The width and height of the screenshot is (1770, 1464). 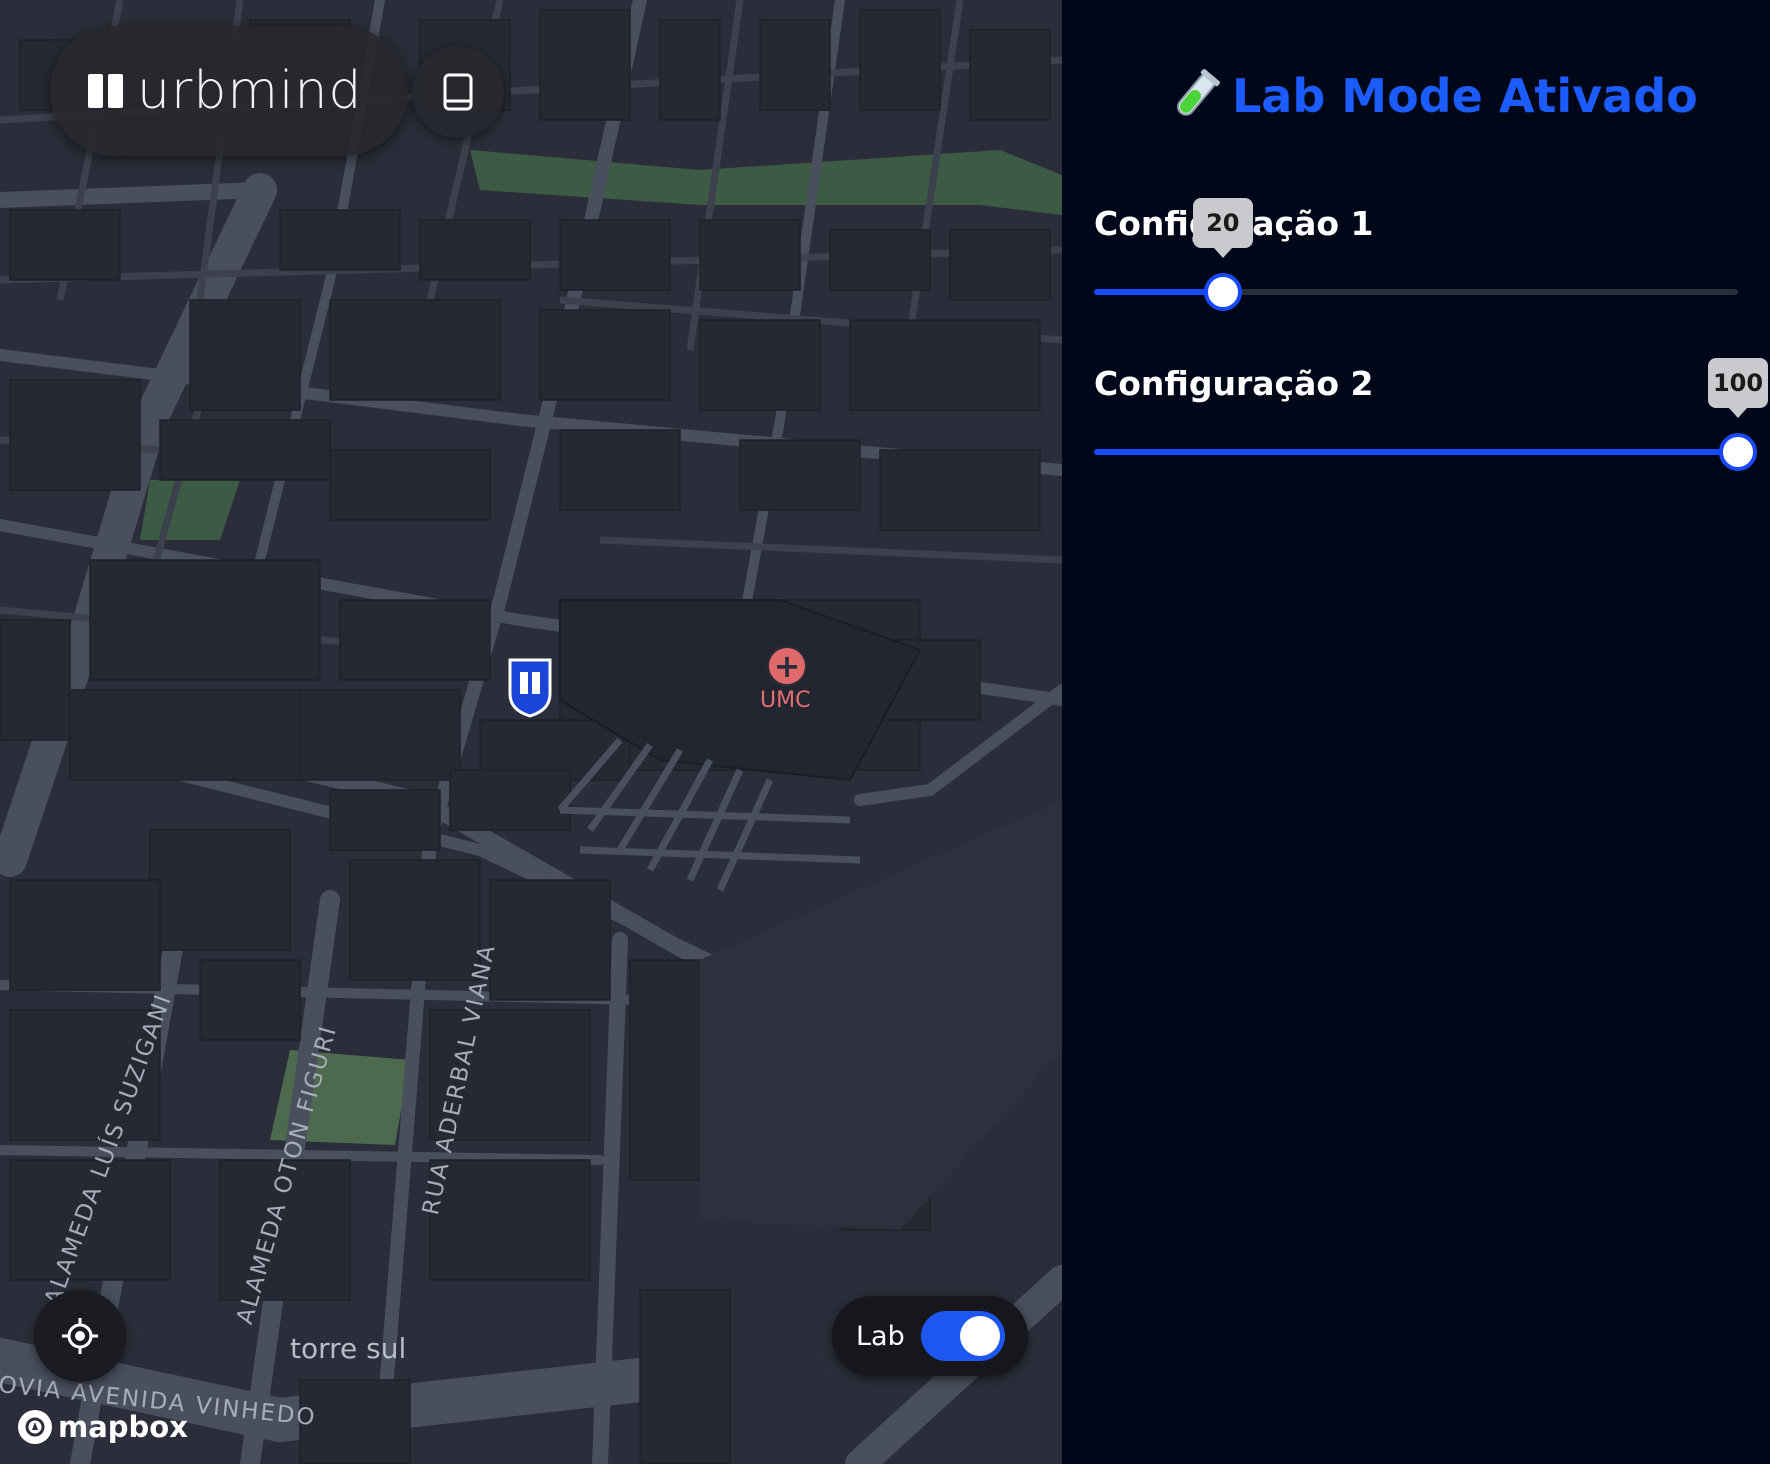 I want to click on mapbox-text: mapbox, so click(x=123, y=1427).